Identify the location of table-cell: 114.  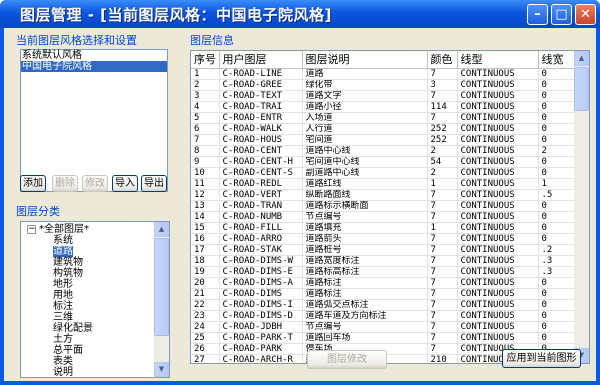
(442, 107).